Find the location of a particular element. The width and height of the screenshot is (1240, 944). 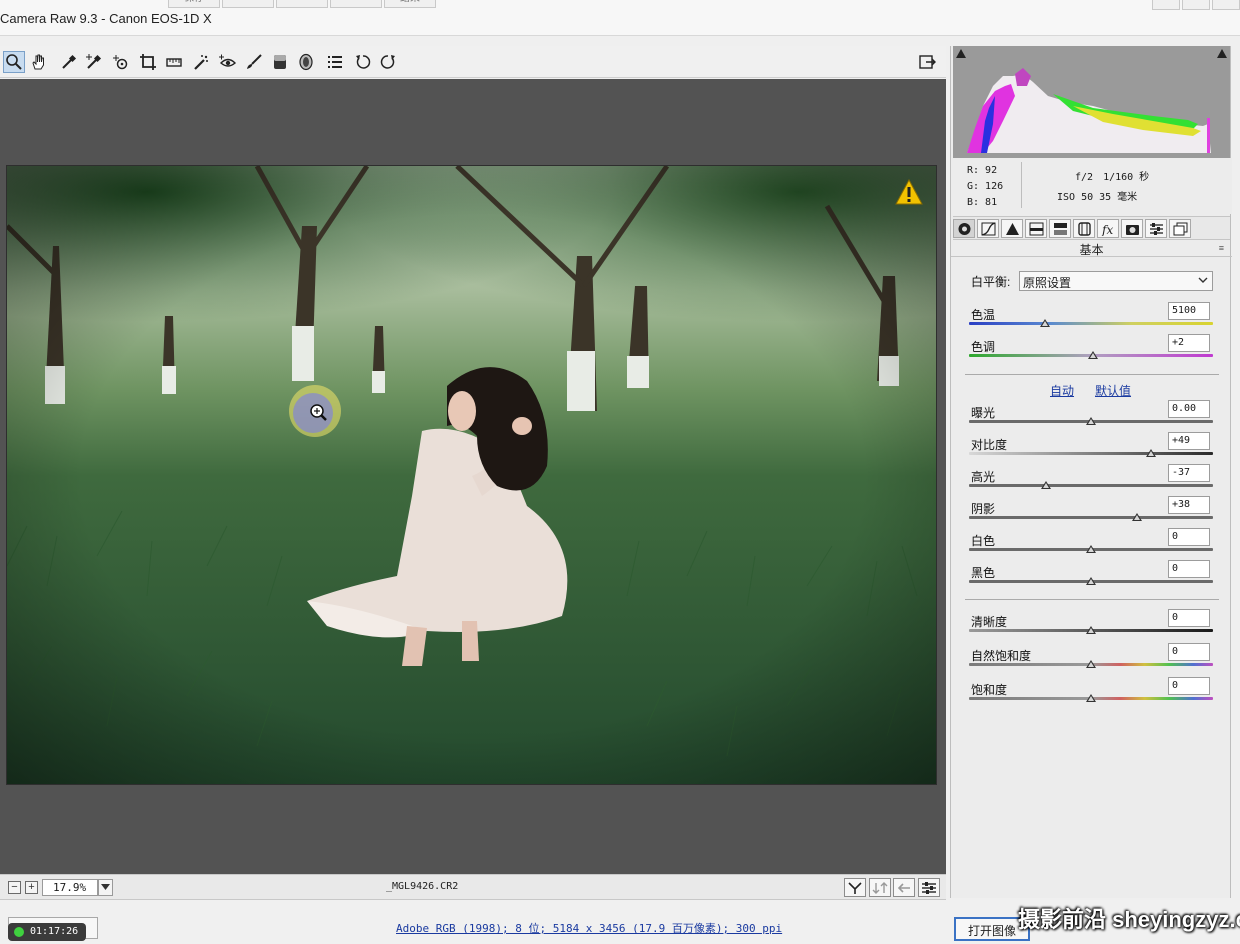

view-settings-button is located at coordinates (929, 887).